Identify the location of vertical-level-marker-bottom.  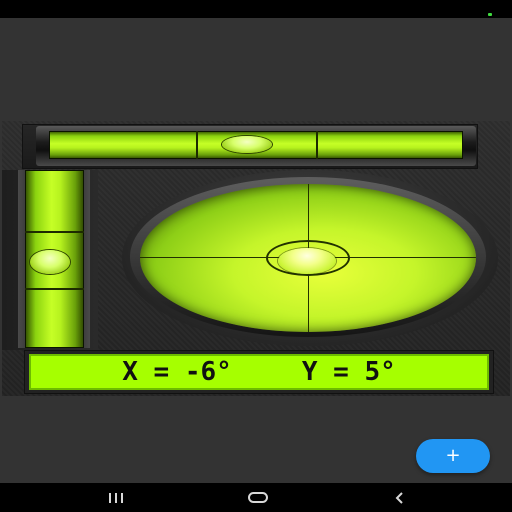
(54, 289).